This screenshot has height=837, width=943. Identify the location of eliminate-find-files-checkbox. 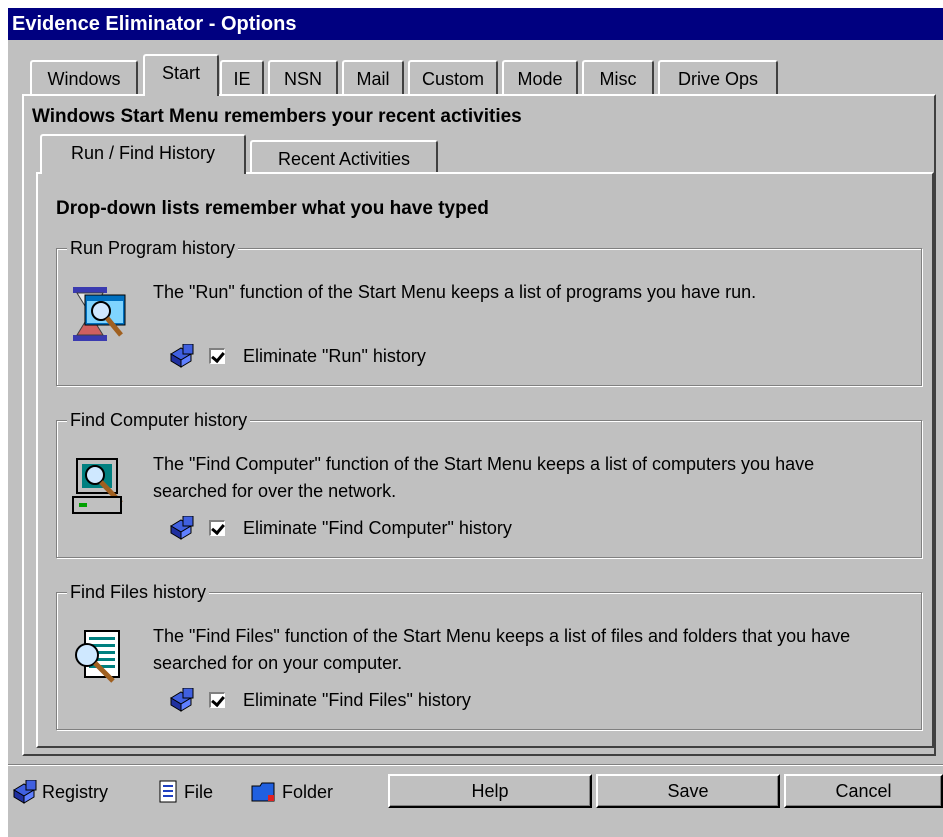
(217, 700).